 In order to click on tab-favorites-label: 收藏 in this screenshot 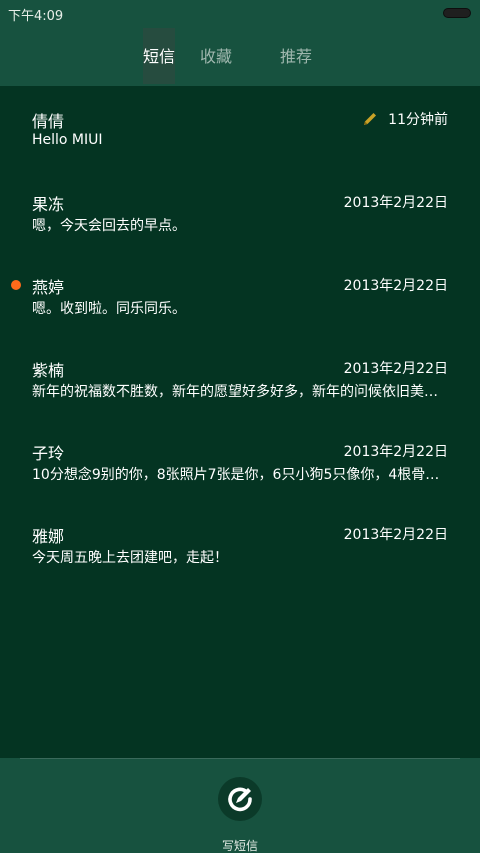, I will do `click(215, 56)`.